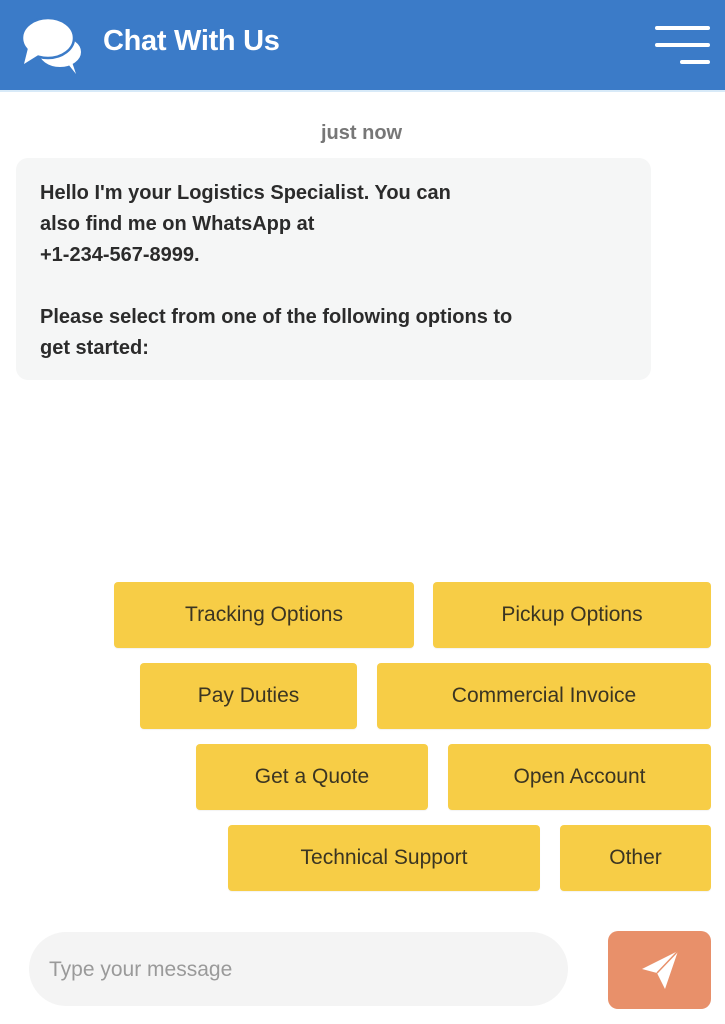  Describe the element at coordinates (544, 696) in the screenshot. I see `option-commercial-invoice: Commercial Invoice` at that location.